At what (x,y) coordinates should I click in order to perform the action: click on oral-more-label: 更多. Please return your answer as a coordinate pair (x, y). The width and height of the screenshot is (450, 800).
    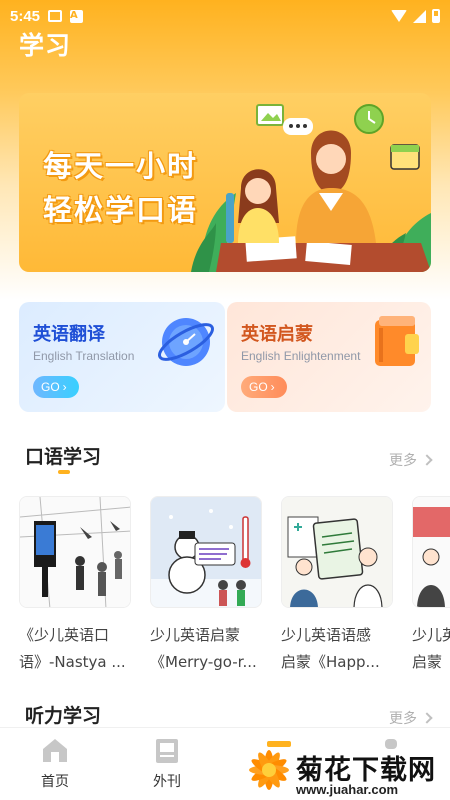
    Looking at the image, I should click on (403, 461).